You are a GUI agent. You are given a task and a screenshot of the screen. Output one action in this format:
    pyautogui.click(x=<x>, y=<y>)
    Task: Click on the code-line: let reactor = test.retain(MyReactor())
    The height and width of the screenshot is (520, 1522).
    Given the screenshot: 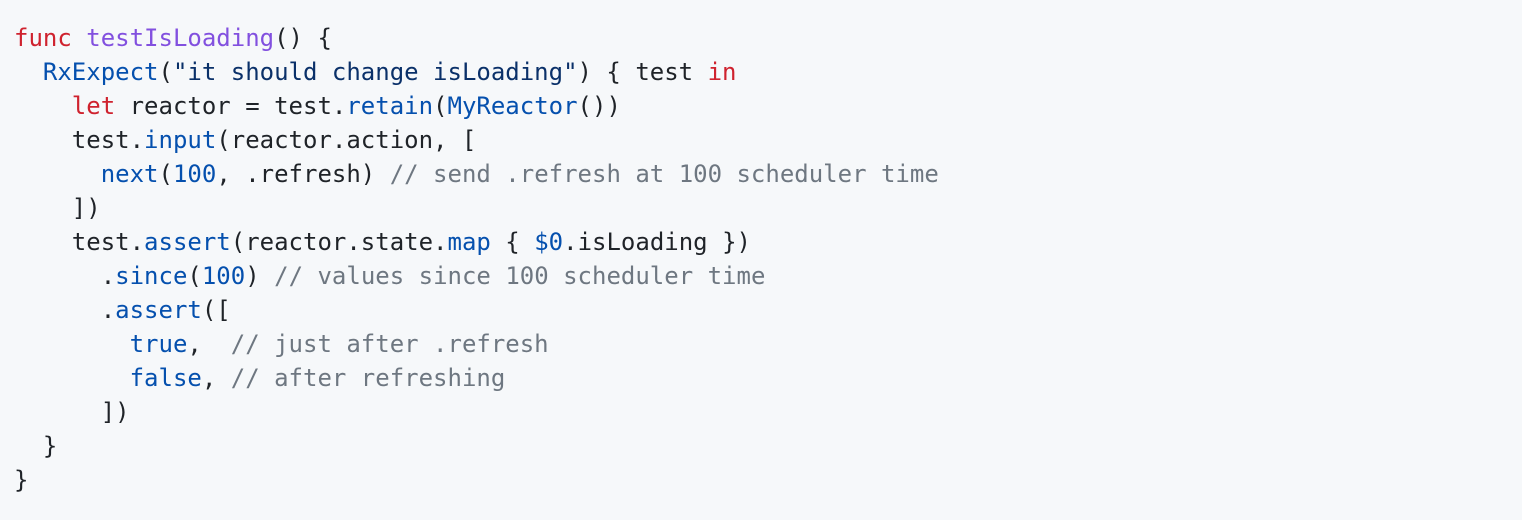 What is the action you would take?
    pyautogui.click(x=768, y=106)
    